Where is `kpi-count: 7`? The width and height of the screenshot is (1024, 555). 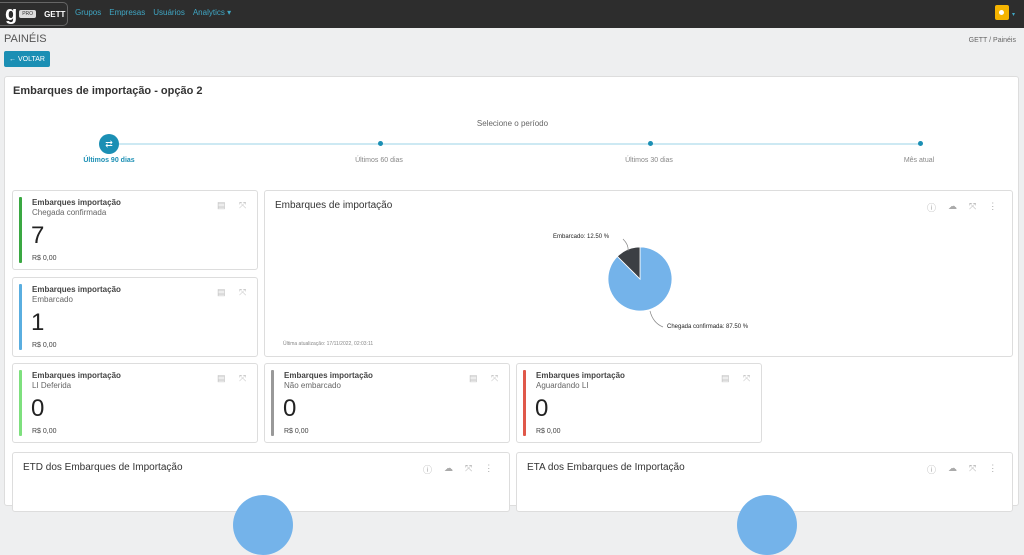
kpi-count: 7 is located at coordinates (38, 235).